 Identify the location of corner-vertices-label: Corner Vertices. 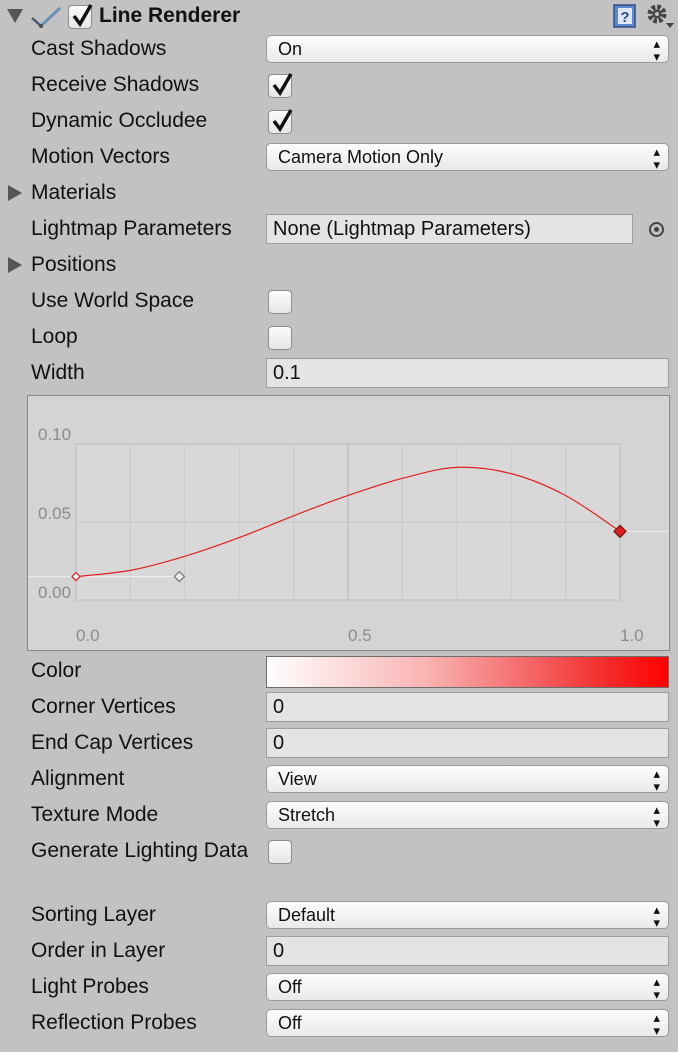
(103, 706).